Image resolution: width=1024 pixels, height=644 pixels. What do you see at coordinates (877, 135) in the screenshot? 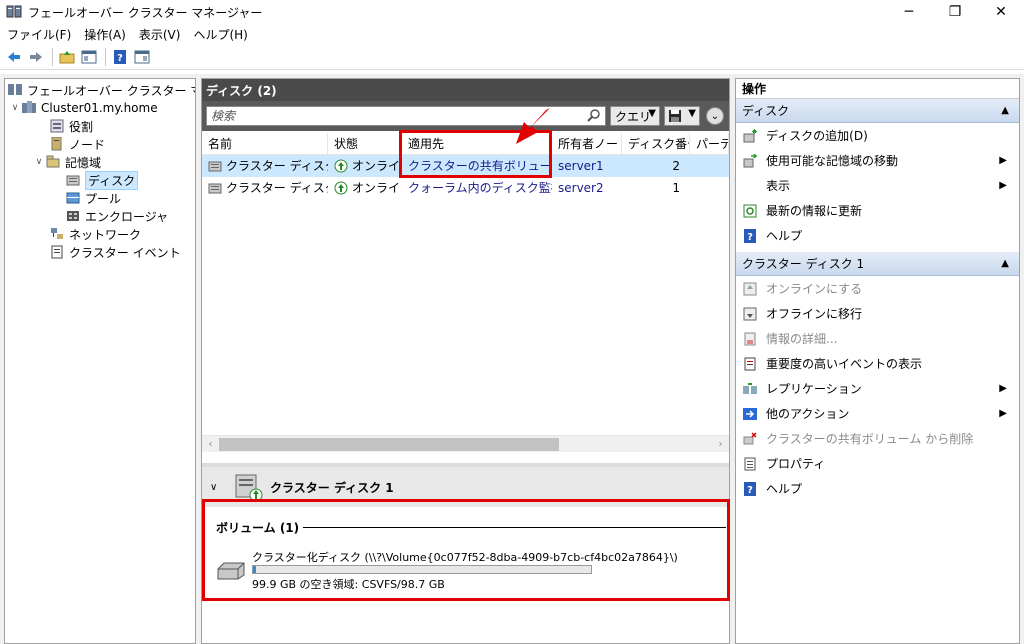
I see `action-item: ディスクの追加(D)` at bounding box center [877, 135].